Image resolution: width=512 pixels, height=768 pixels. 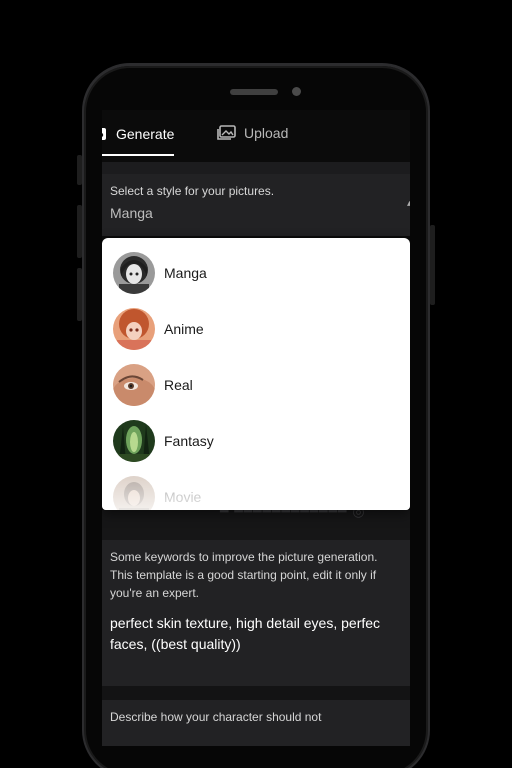 What do you see at coordinates (131, 213) in the screenshot?
I see `style-select-value: Manga` at bounding box center [131, 213].